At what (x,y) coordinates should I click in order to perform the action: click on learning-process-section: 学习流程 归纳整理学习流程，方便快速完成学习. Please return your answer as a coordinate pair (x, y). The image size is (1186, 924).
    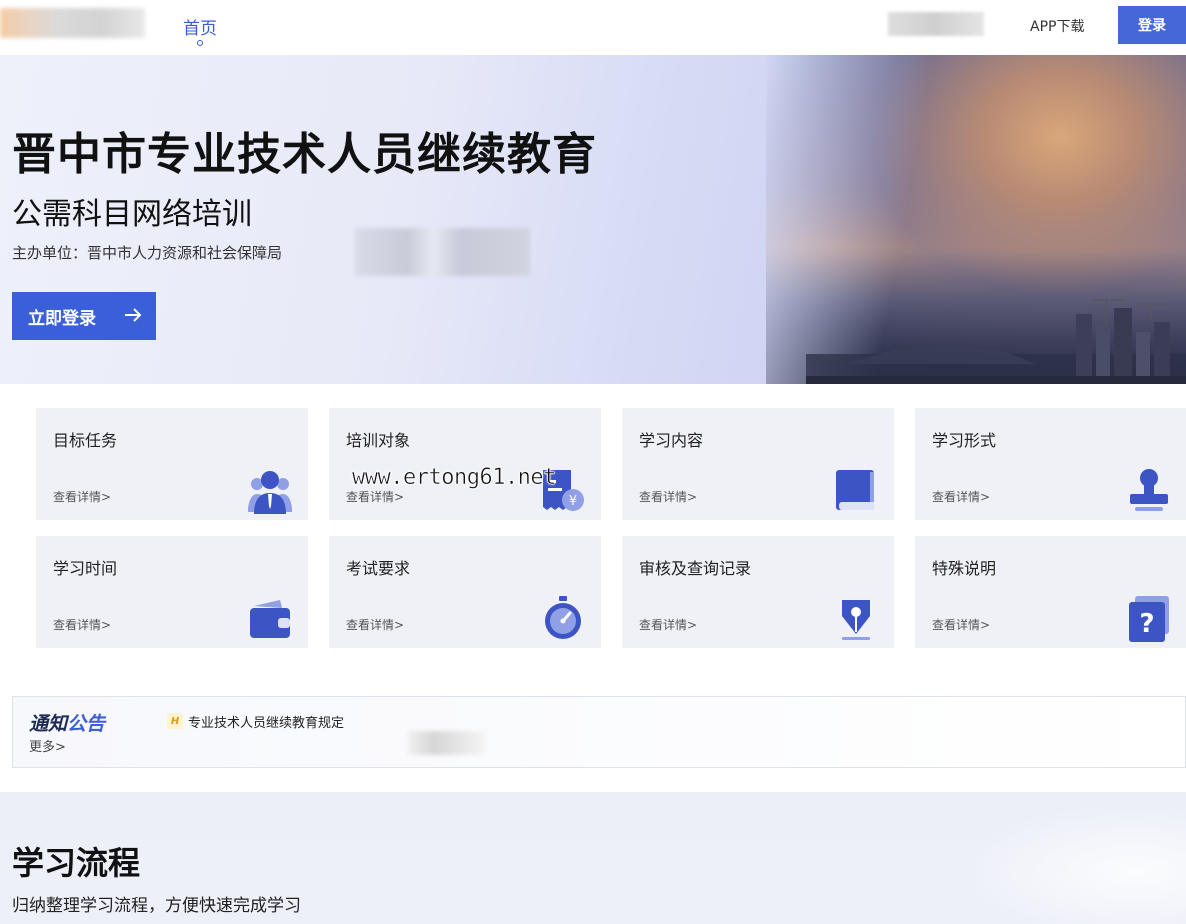
    Looking at the image, I should click on (593, 858).